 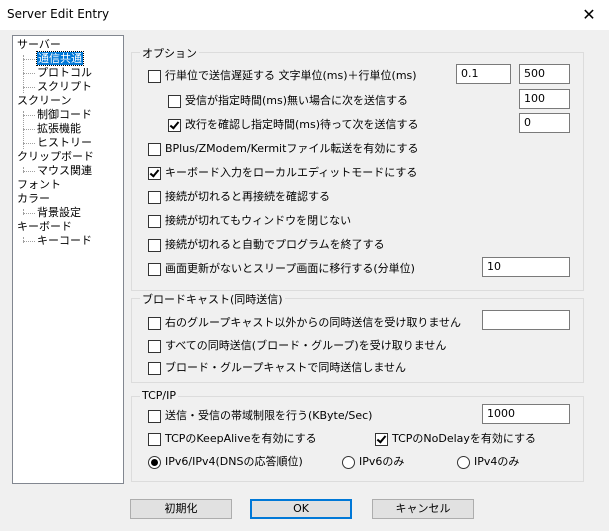 What do you see at coordinates (526, 320) in the screenshot?
I see `group-cast-input` at bounding box center [526, 320].